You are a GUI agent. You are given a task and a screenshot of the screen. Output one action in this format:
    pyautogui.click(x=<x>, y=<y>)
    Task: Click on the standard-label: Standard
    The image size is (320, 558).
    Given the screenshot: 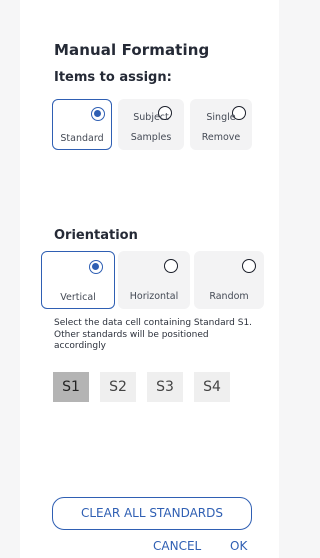 What is the action you would take?
    pyautogui.click(x=82, y=138)
    